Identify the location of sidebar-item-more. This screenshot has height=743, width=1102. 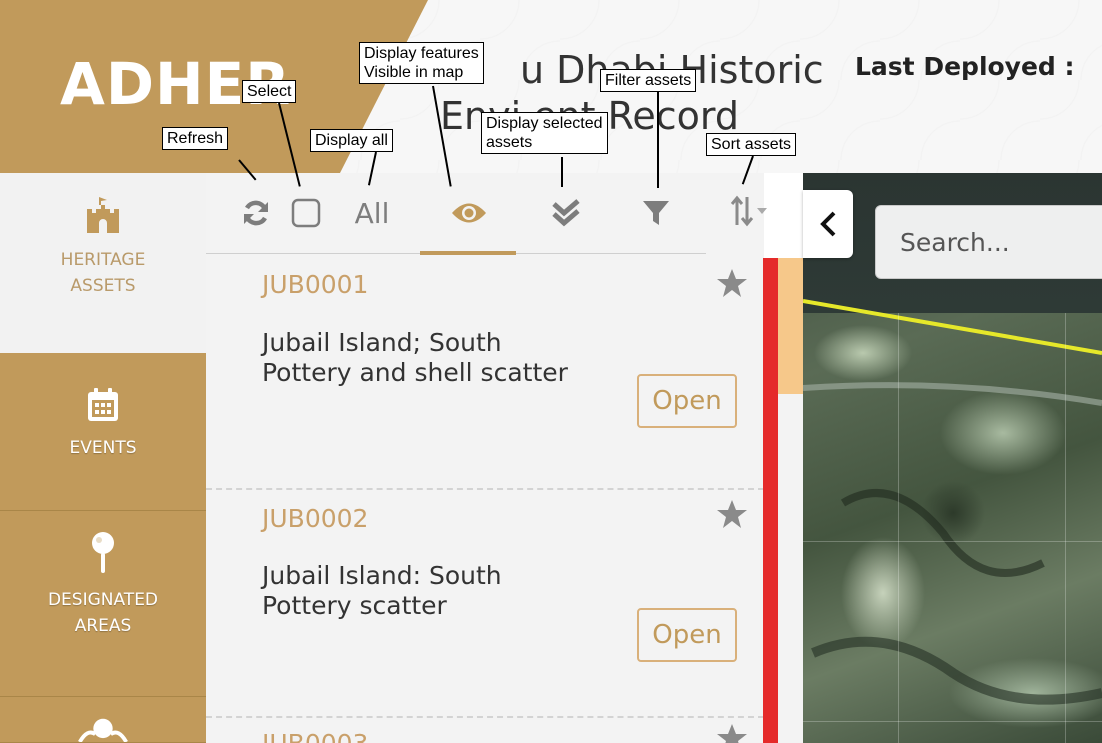
(103, 720).